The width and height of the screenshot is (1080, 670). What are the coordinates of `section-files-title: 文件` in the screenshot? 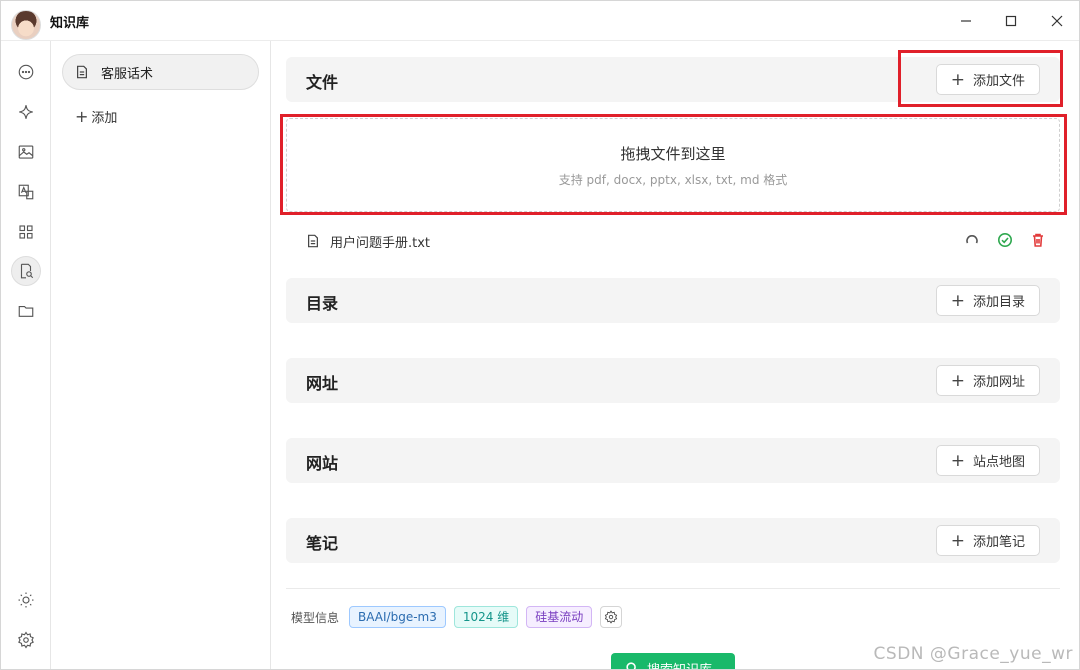 It's located at (322, 82).